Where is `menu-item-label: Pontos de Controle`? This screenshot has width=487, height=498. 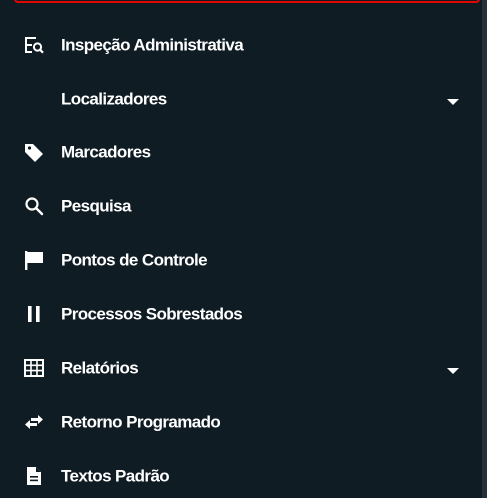
menu-item-label: Pontos de Controle is located at coordinates (134, 260).